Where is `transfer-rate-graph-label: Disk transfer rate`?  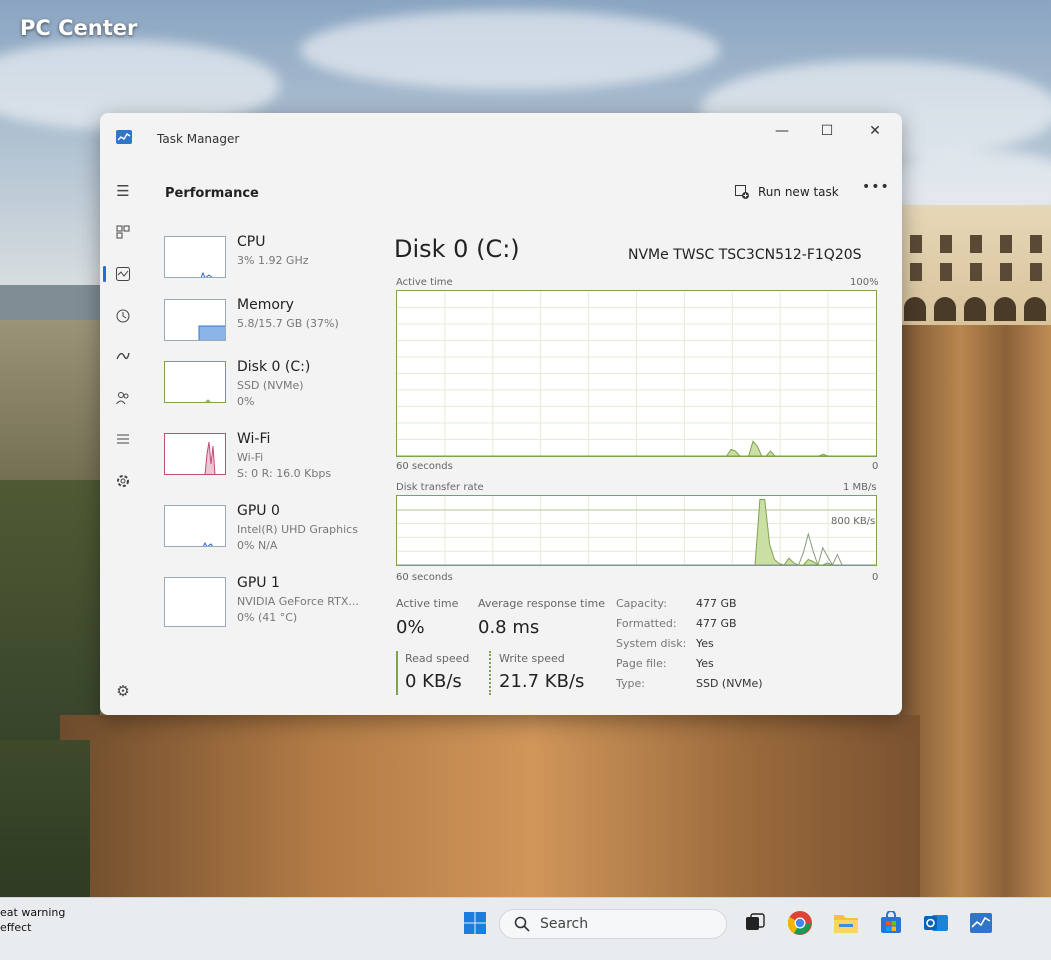
transfer-rate-graph-label: Disk transfer rate is located at coordinates (440, 487).